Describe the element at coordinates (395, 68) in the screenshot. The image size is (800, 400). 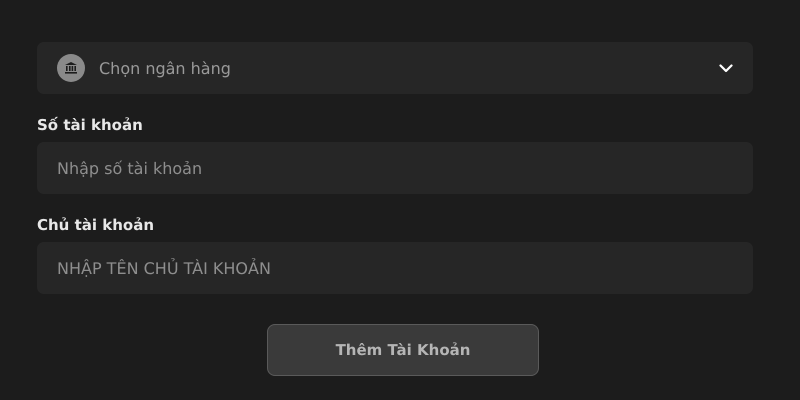
I see `bank-select: Chọn ngân hàng` at that location.